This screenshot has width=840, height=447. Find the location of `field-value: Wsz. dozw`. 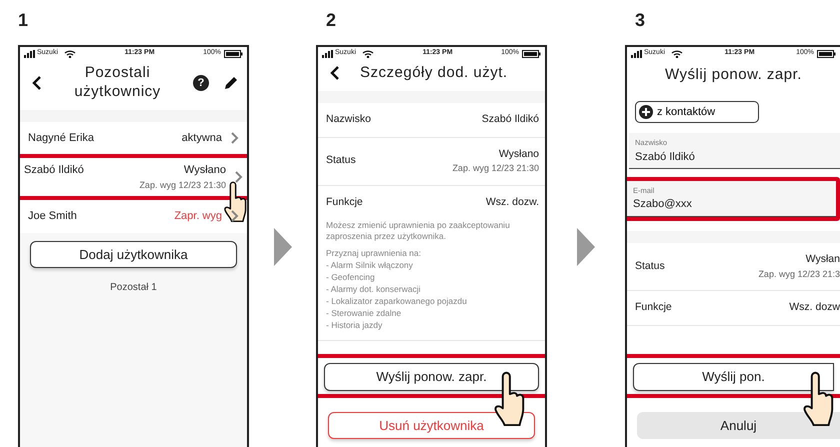

field-value: Wsz. dozw is located at coordinates (814, 307).